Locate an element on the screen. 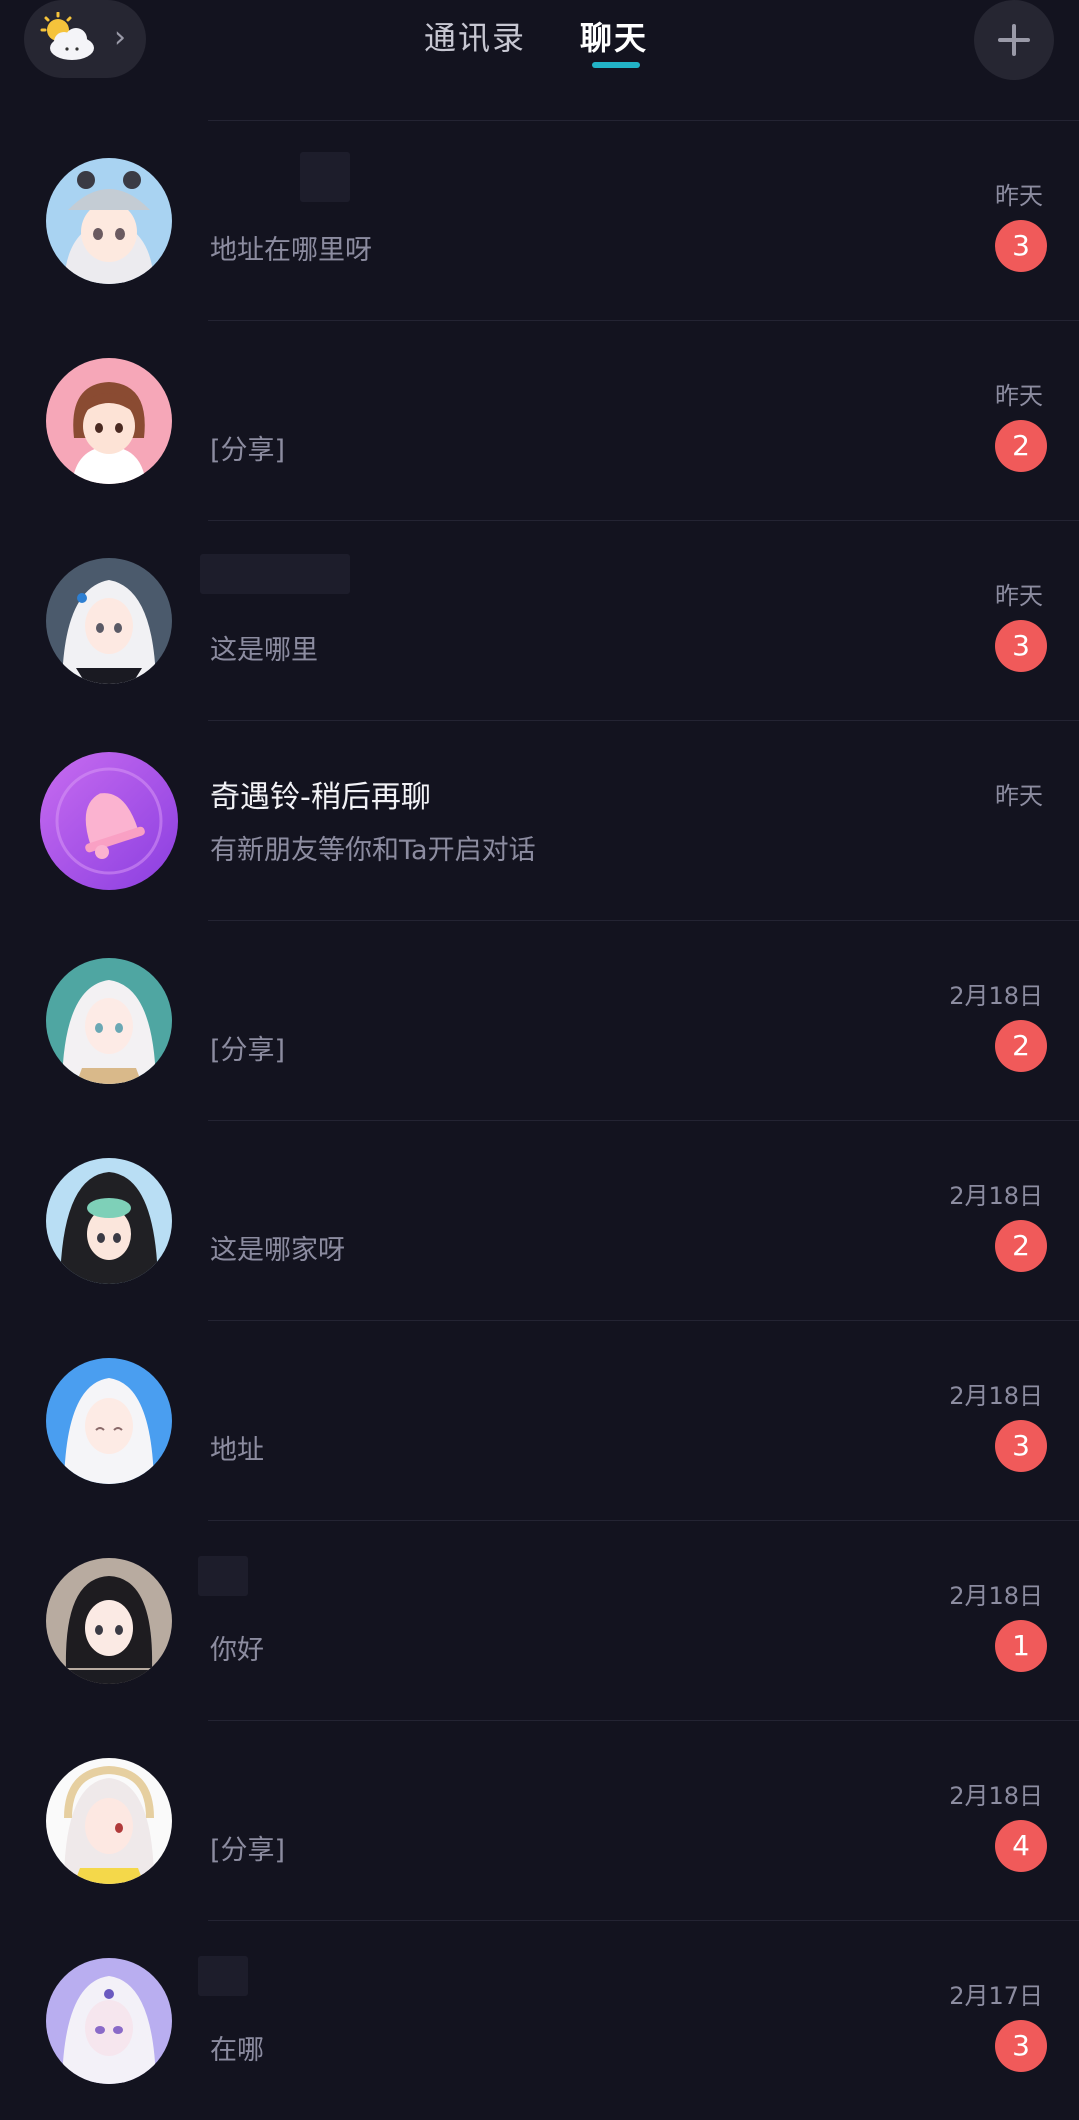 This screenshot has width=1079, height=2120. chat-row: [分享] 2月18日 4 is located at coordinates (539, 1820).